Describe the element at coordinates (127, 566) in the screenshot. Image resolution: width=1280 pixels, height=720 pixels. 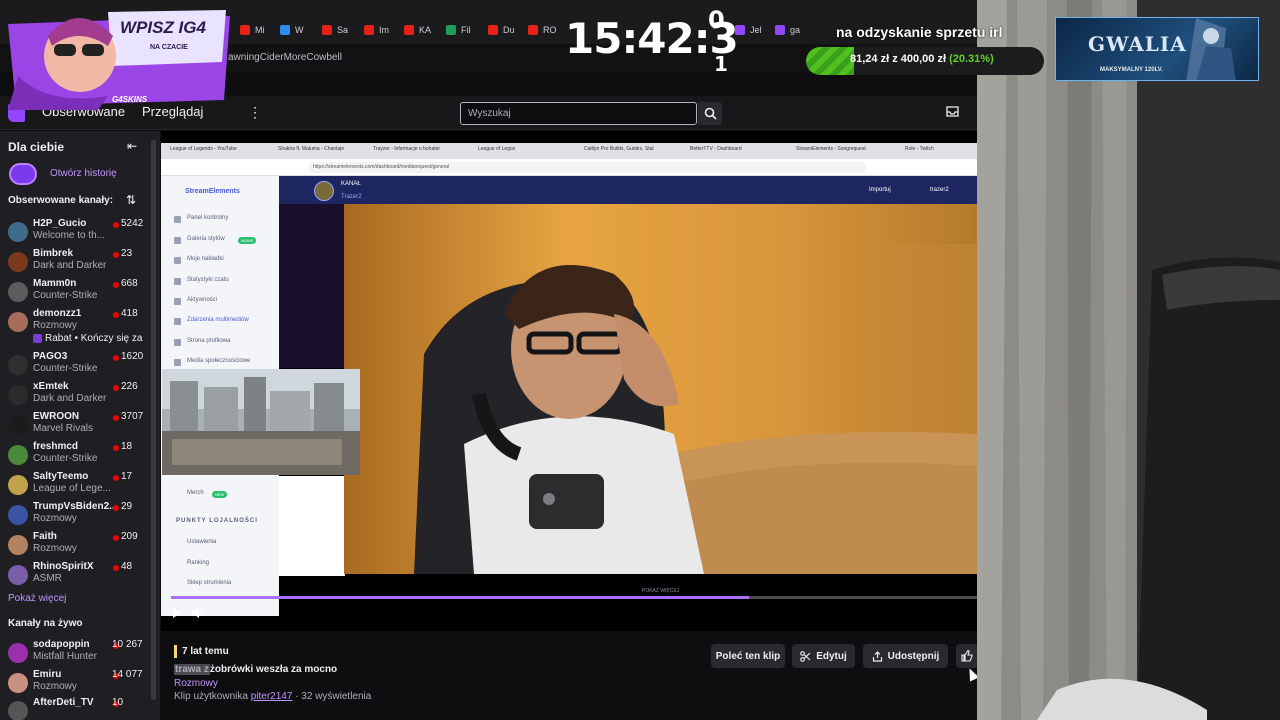
I see `viewer-count: 48` at that location.